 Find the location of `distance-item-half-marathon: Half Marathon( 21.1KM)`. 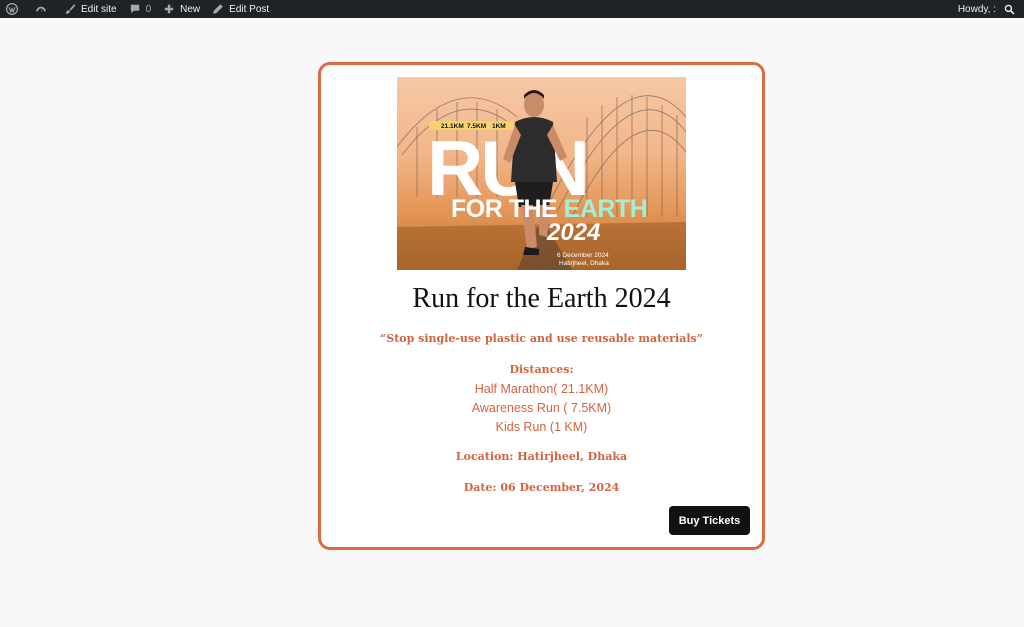

distance-item-half-marathon: Half Marathon( 21.1KM) is located at coordinates (541, 389).